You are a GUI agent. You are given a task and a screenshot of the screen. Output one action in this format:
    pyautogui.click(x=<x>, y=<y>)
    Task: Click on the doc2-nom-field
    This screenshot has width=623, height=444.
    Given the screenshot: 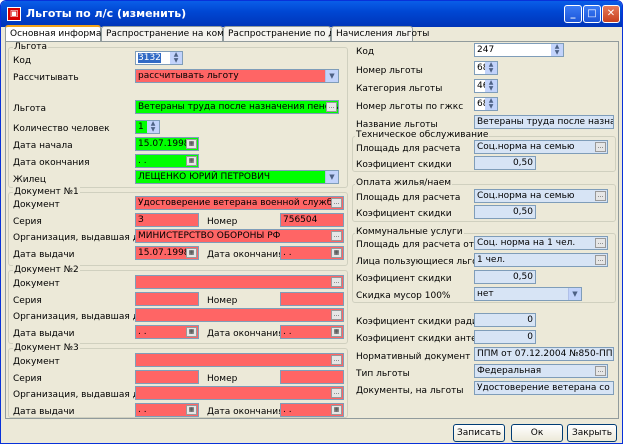 What is the action you would take?
    pyautogui.click(x=312, y=299)
    